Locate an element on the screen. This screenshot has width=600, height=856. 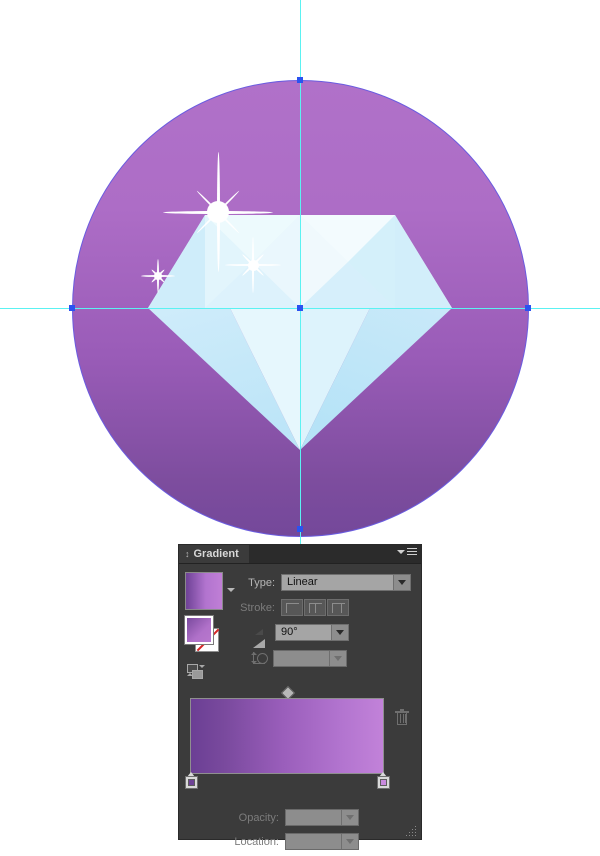
stroke-row: Stroke: is located at coordinates (291, 607).